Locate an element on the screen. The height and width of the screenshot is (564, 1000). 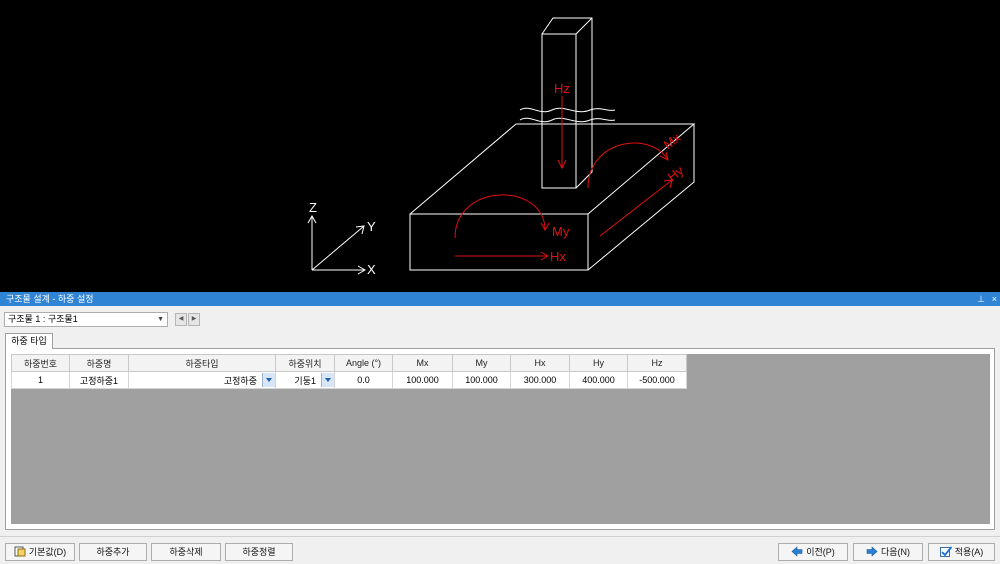
cell-position-value: 기둥1 is located at coordinates (305, 380).